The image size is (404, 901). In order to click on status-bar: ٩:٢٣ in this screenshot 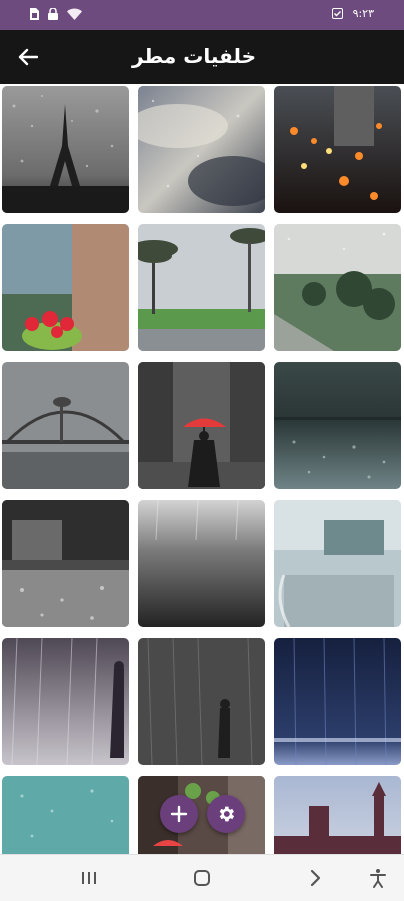, I will do `click(202, 15)`.